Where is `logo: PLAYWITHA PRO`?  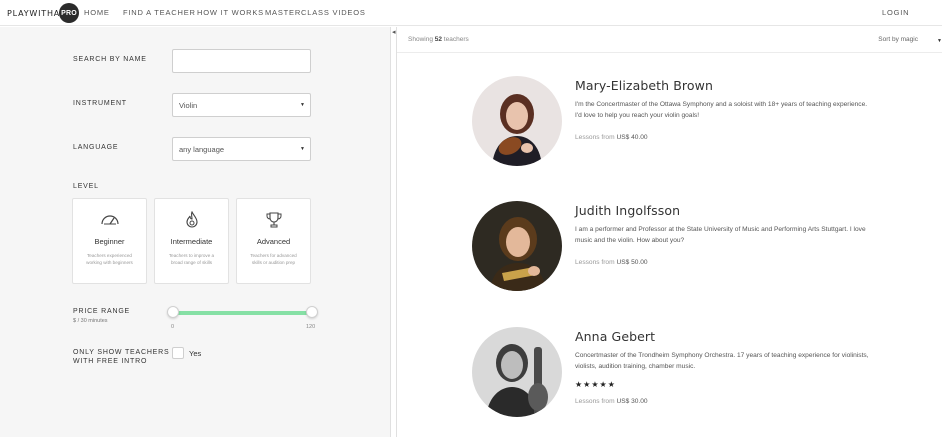 logo: PLAYWITHA PRO is located at coordinates (43, 13).